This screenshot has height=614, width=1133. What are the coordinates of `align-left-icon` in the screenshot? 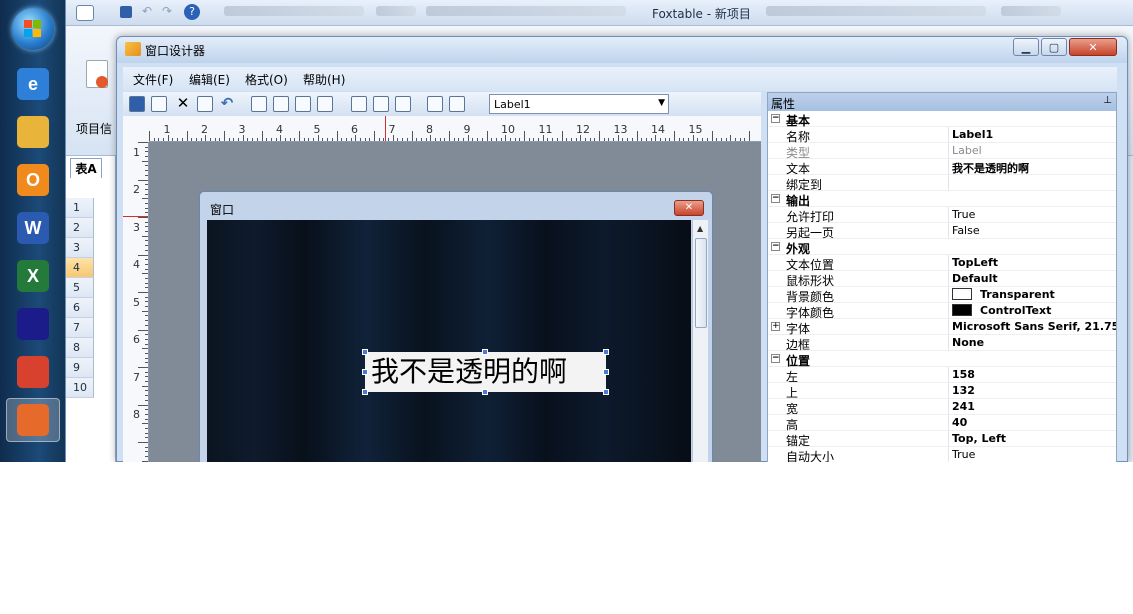 It's located at (259, 104).